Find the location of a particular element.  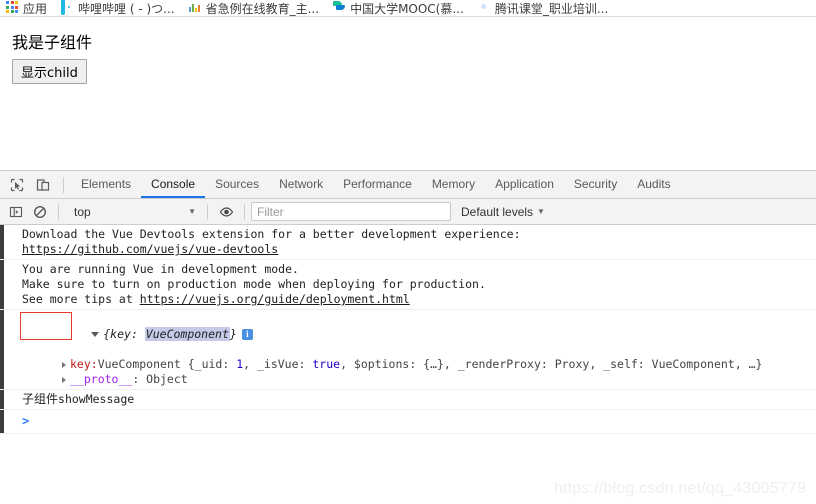

object-preview-value: VueComponent is located at coordinates (187, 334).